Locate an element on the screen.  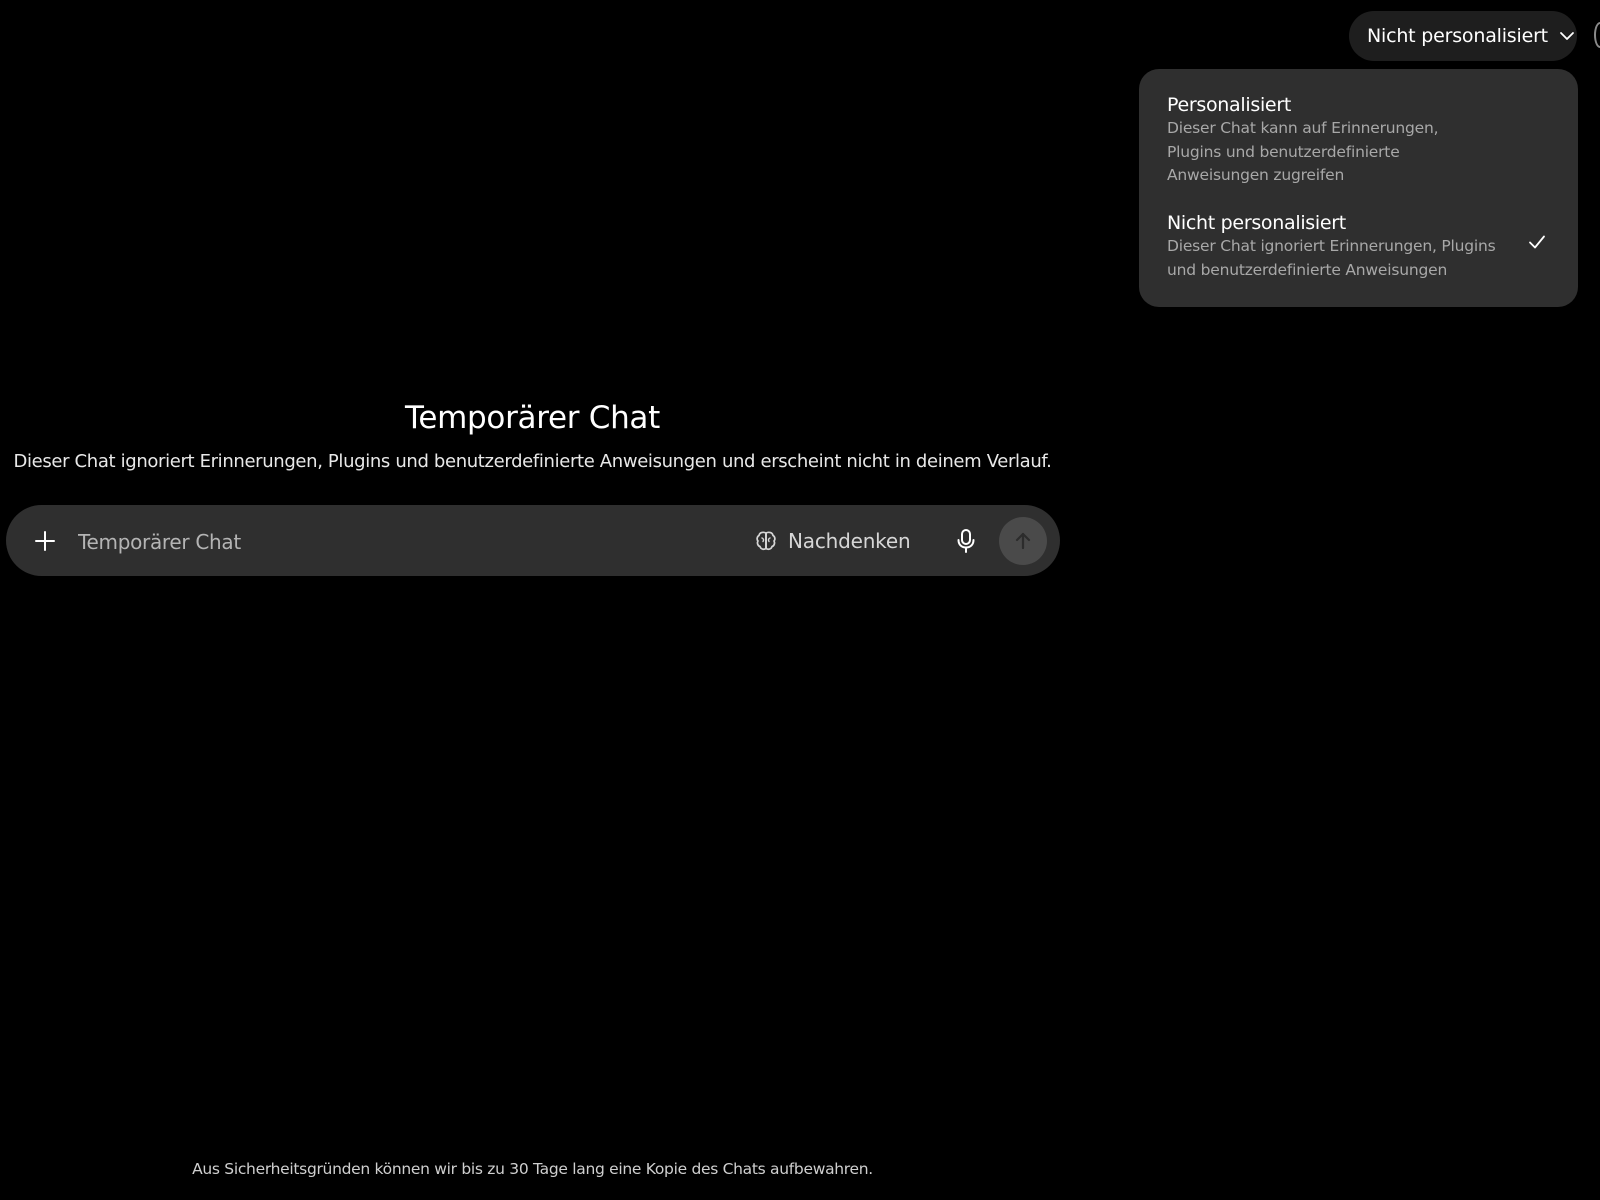
think-button: Nachdenken is located at coordinates (832, 541).